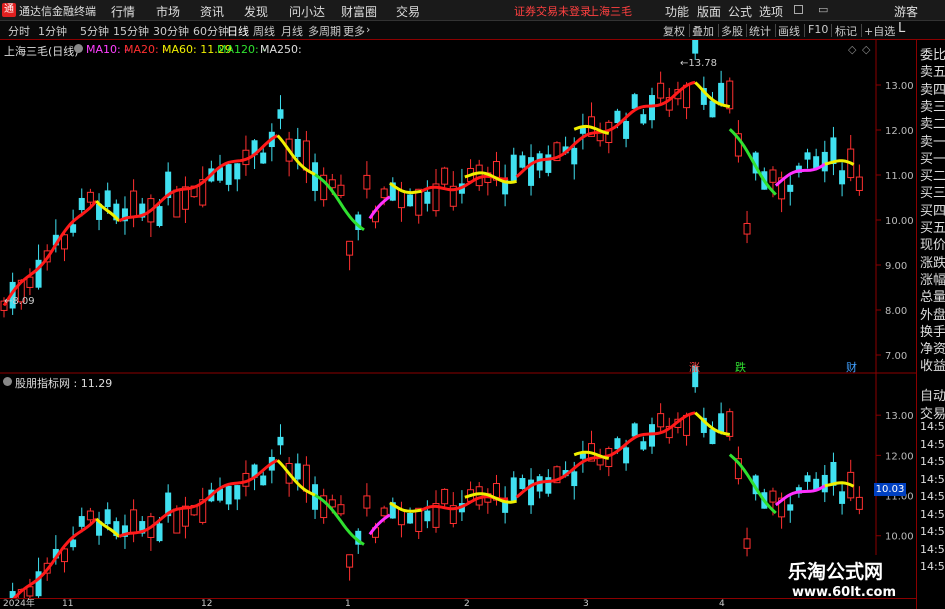  I want to click on overlay-button: 叠加, so click(703, 31).